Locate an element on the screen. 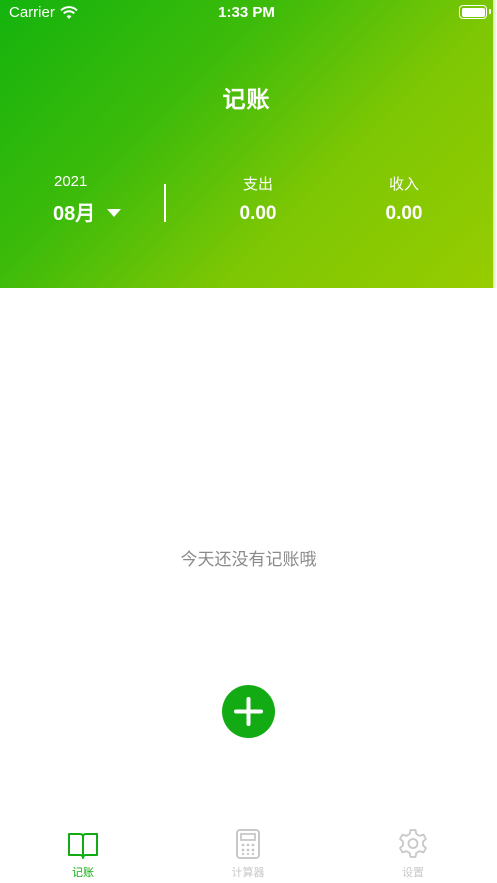 This screenshot has height=883, width=497. battery-cap is located at coordinates (490, 11).